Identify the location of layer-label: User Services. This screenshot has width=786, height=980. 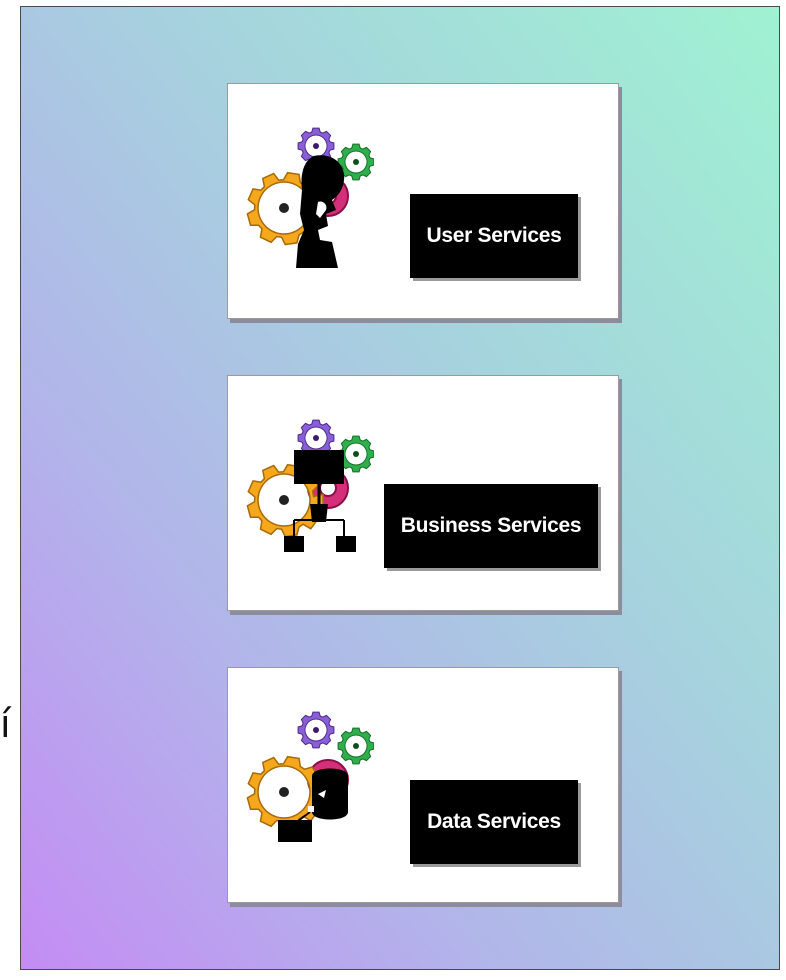
(494, 236).